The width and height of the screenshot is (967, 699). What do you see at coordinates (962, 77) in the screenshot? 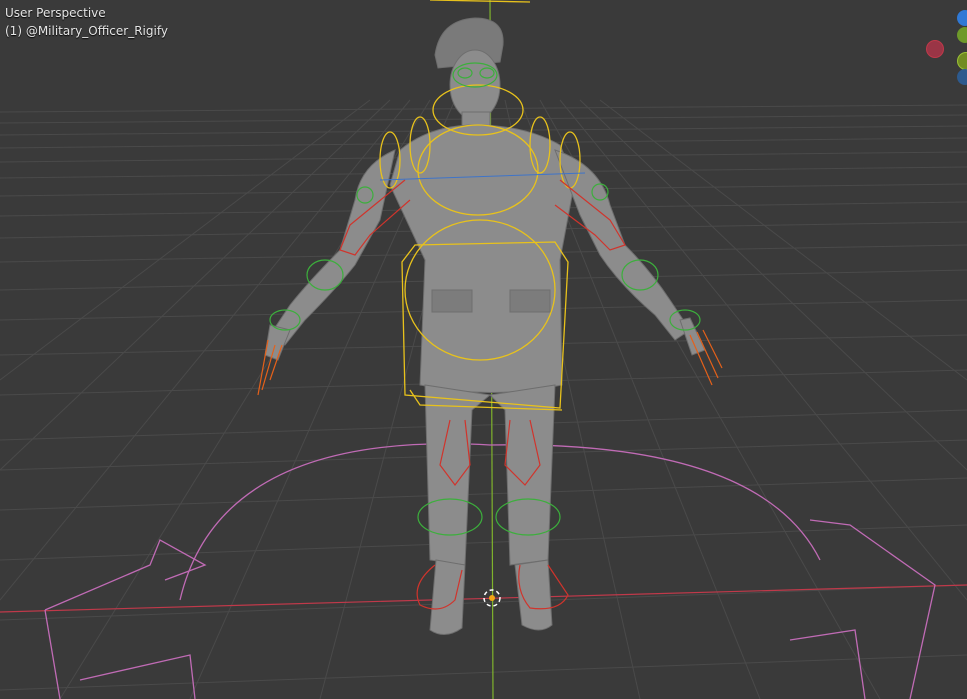
I see `axis-y-neg-icon` at bounding box center [962, 77].